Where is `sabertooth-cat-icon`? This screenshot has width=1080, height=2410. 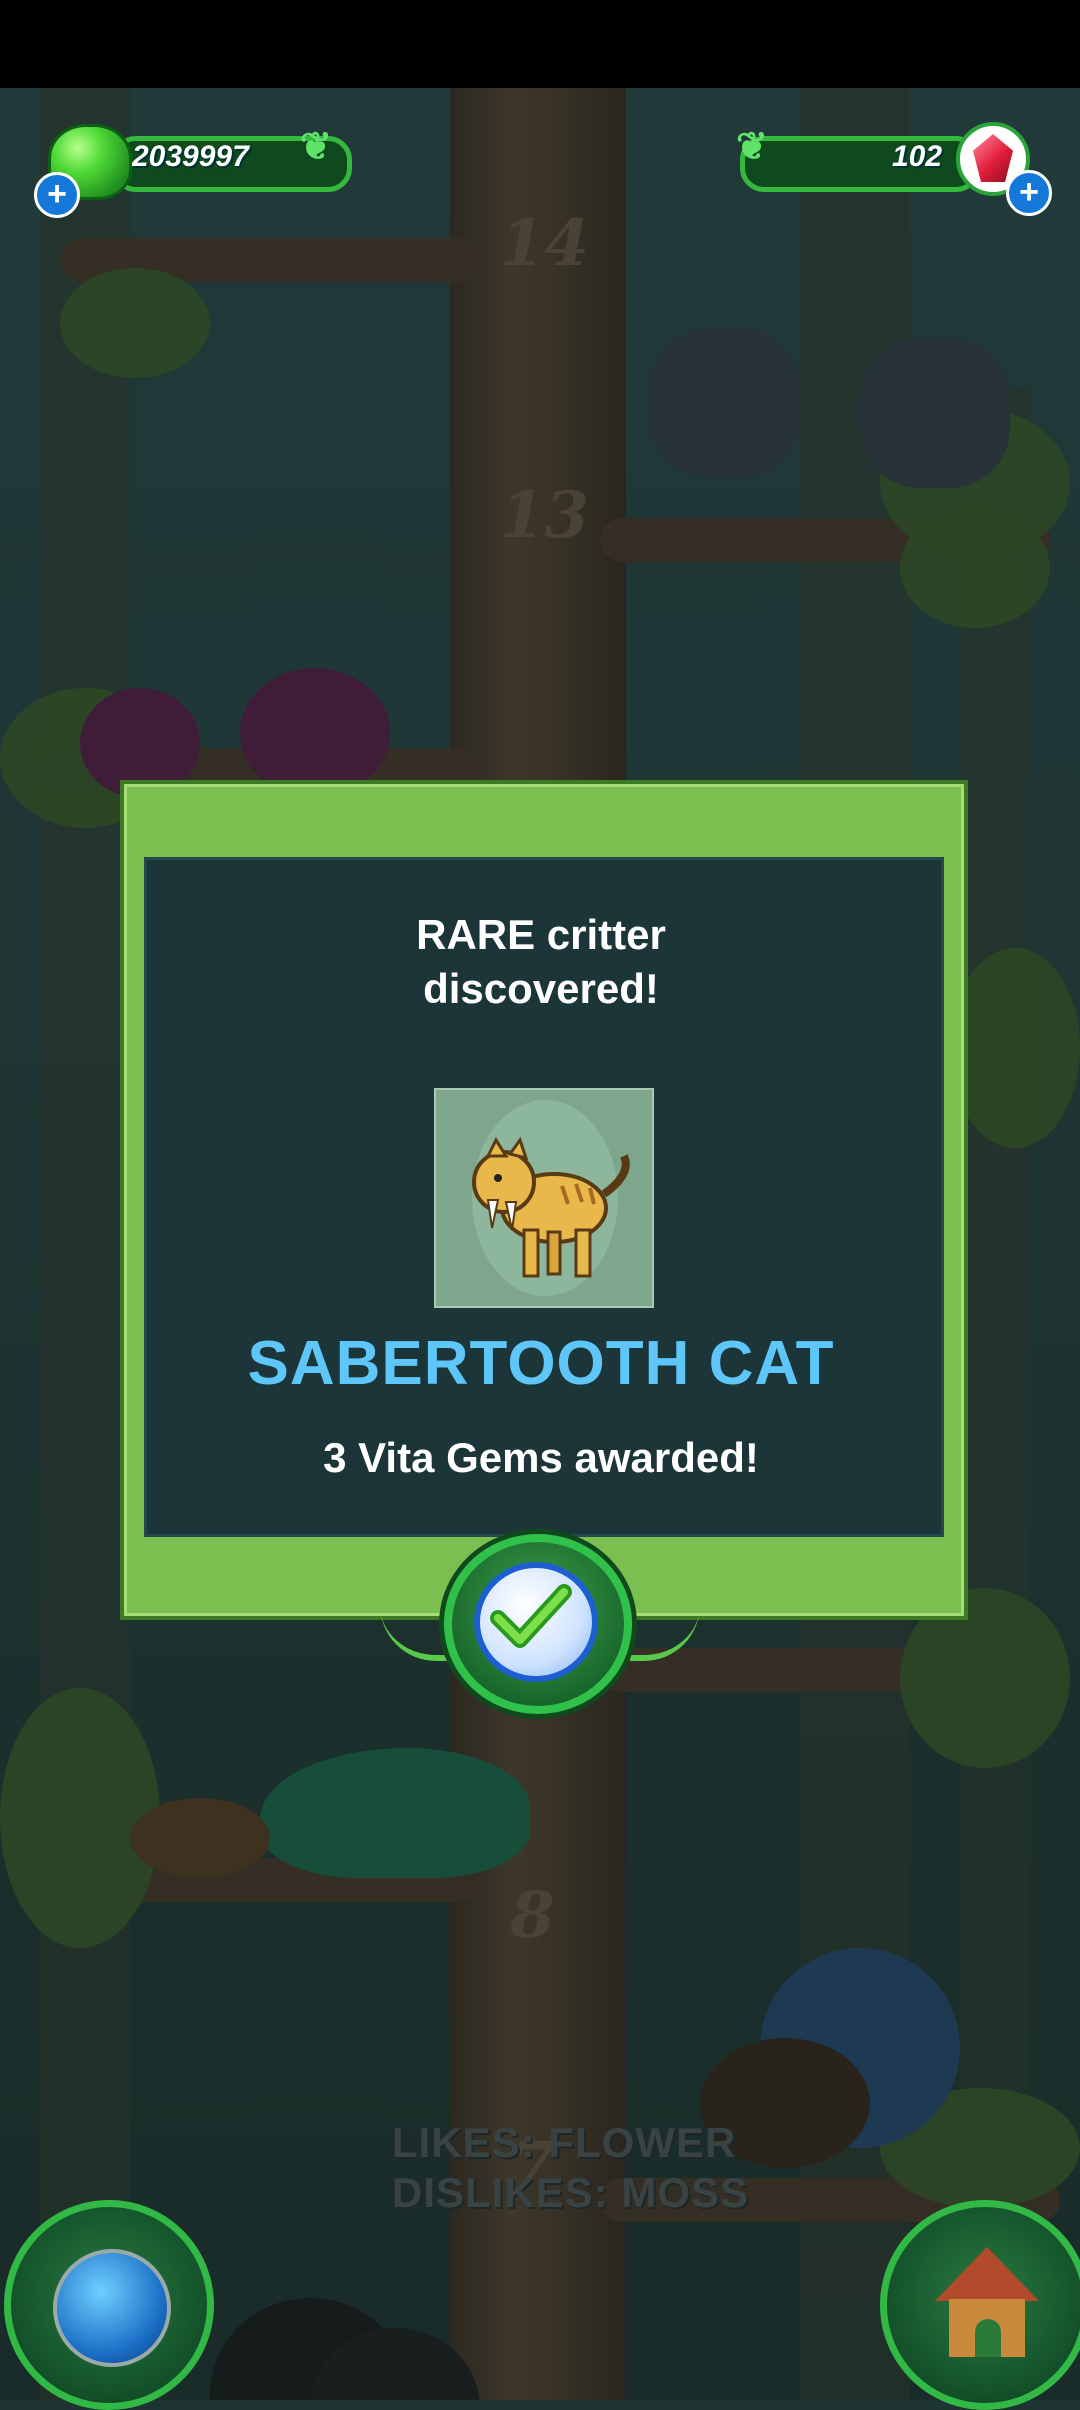 sabertooth-cat-icon is located at coordinates (551, 1207).